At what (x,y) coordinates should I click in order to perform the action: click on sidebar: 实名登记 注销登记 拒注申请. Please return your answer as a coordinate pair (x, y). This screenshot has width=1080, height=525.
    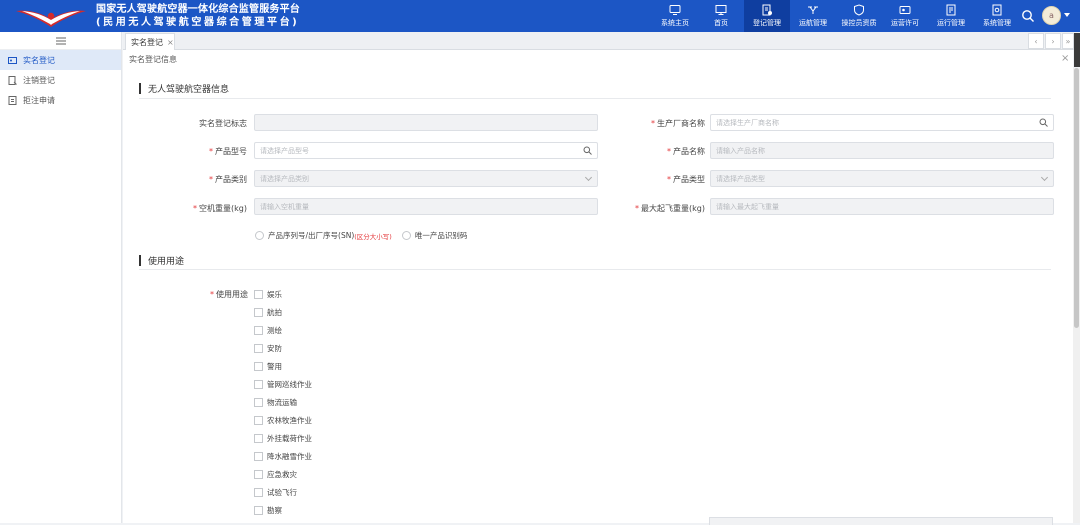
    Looking at the image, I should click on (61, 277).